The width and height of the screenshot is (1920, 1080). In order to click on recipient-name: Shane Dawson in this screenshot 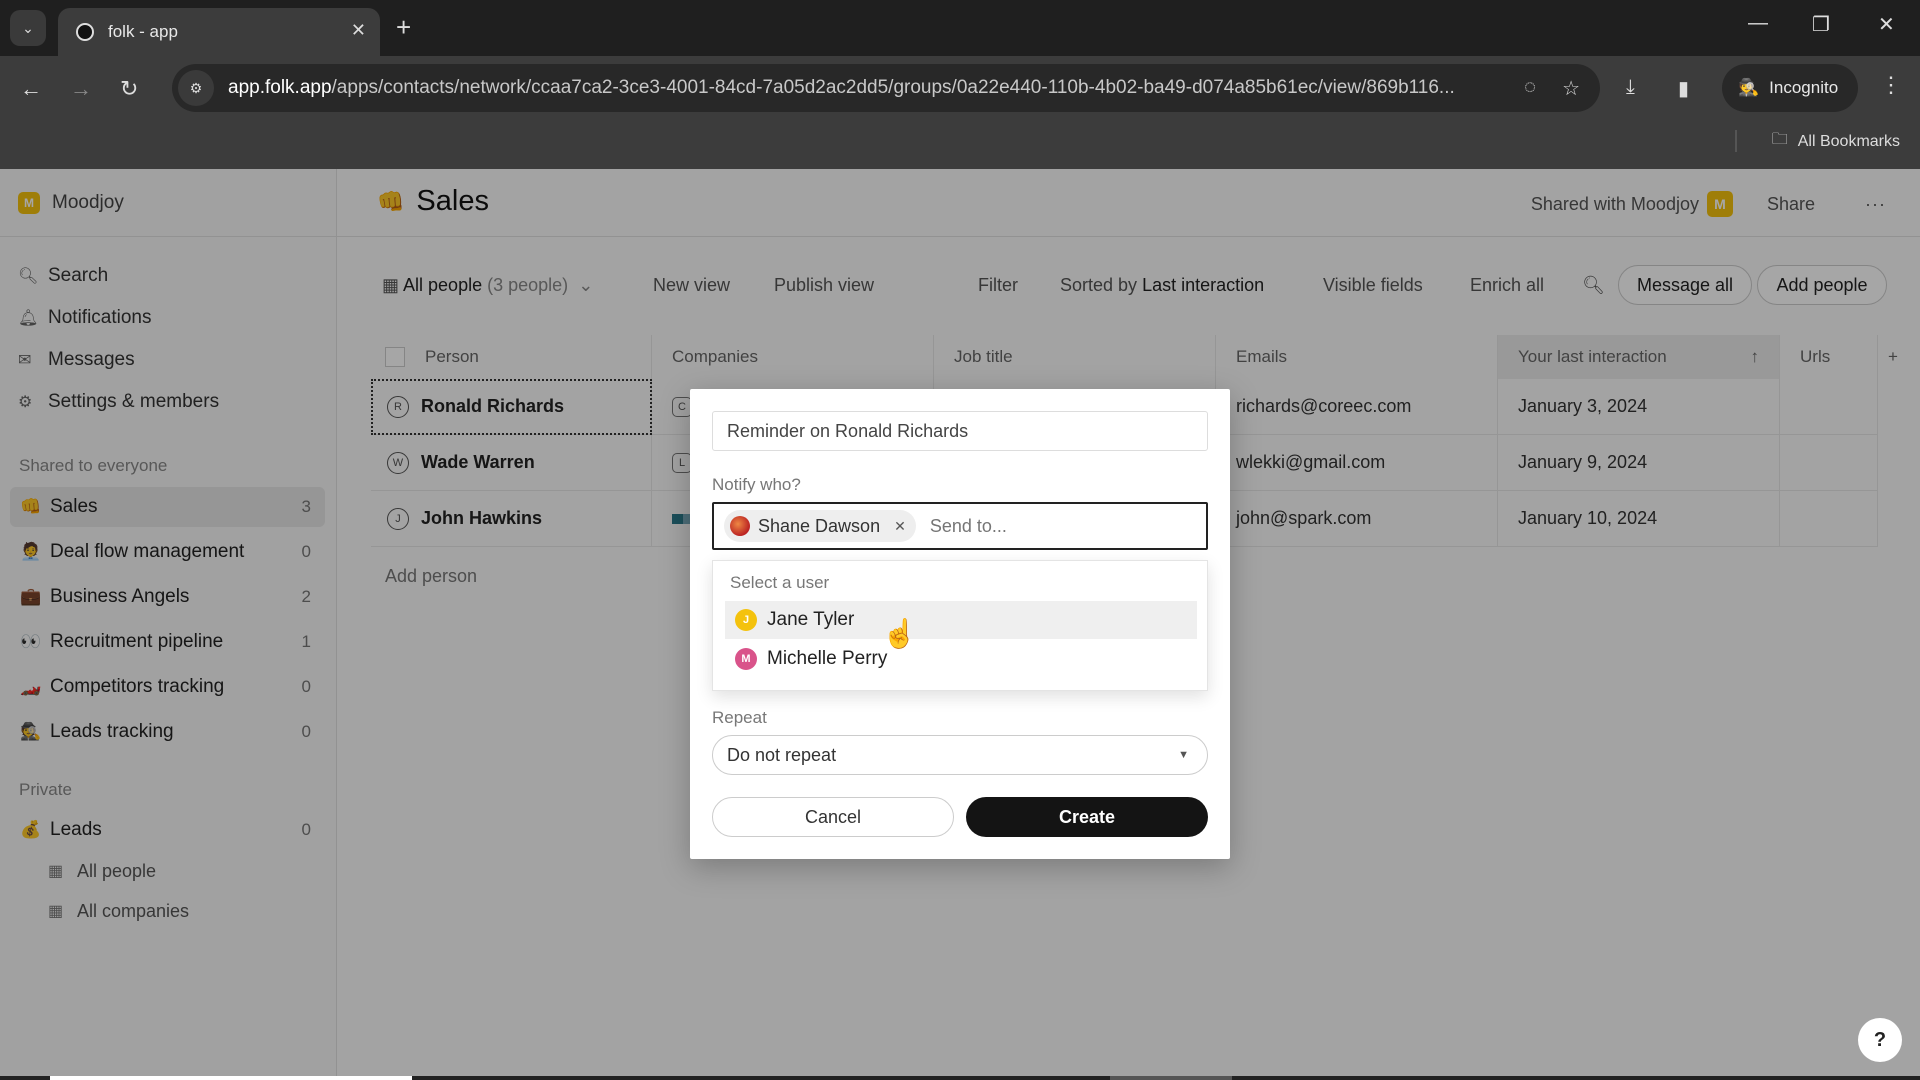, I will do `click(819, 525)`.